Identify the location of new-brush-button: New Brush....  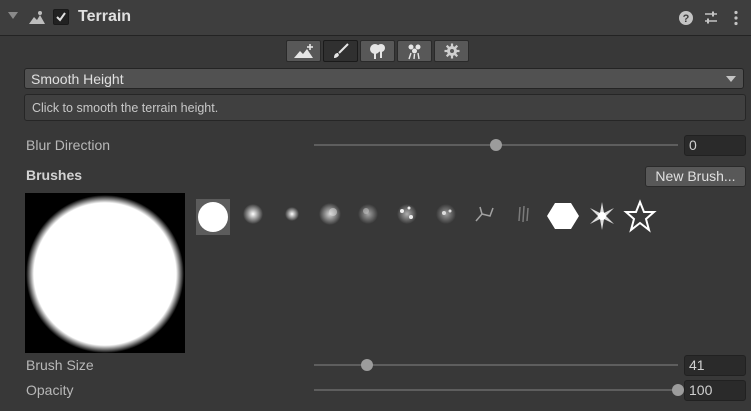
(695, 176).